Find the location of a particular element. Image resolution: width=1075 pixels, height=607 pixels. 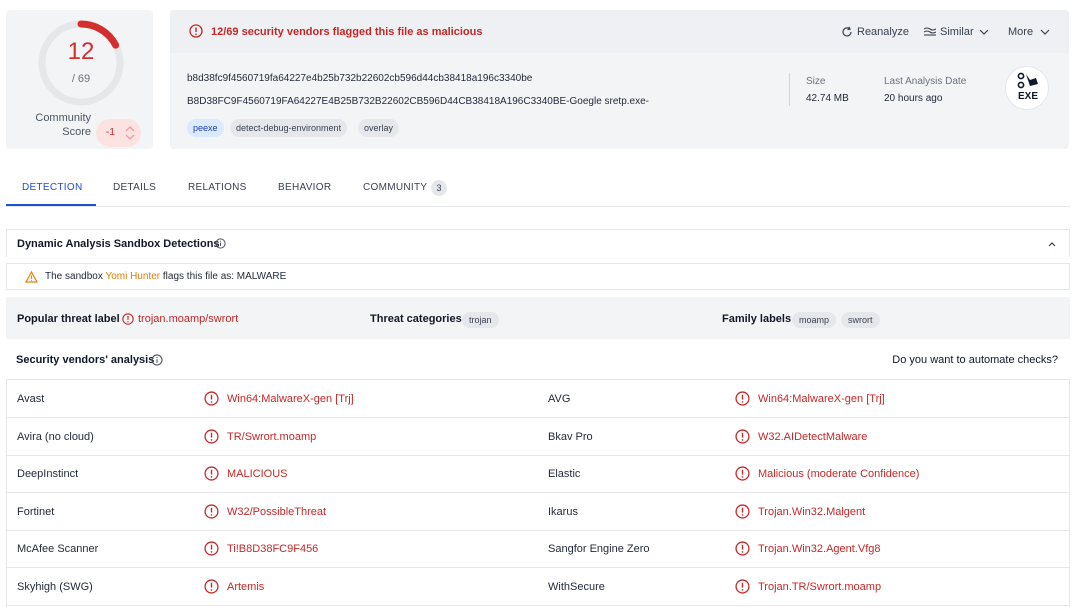

threat-category-chip: trojan is located at coordinates (480, 320).